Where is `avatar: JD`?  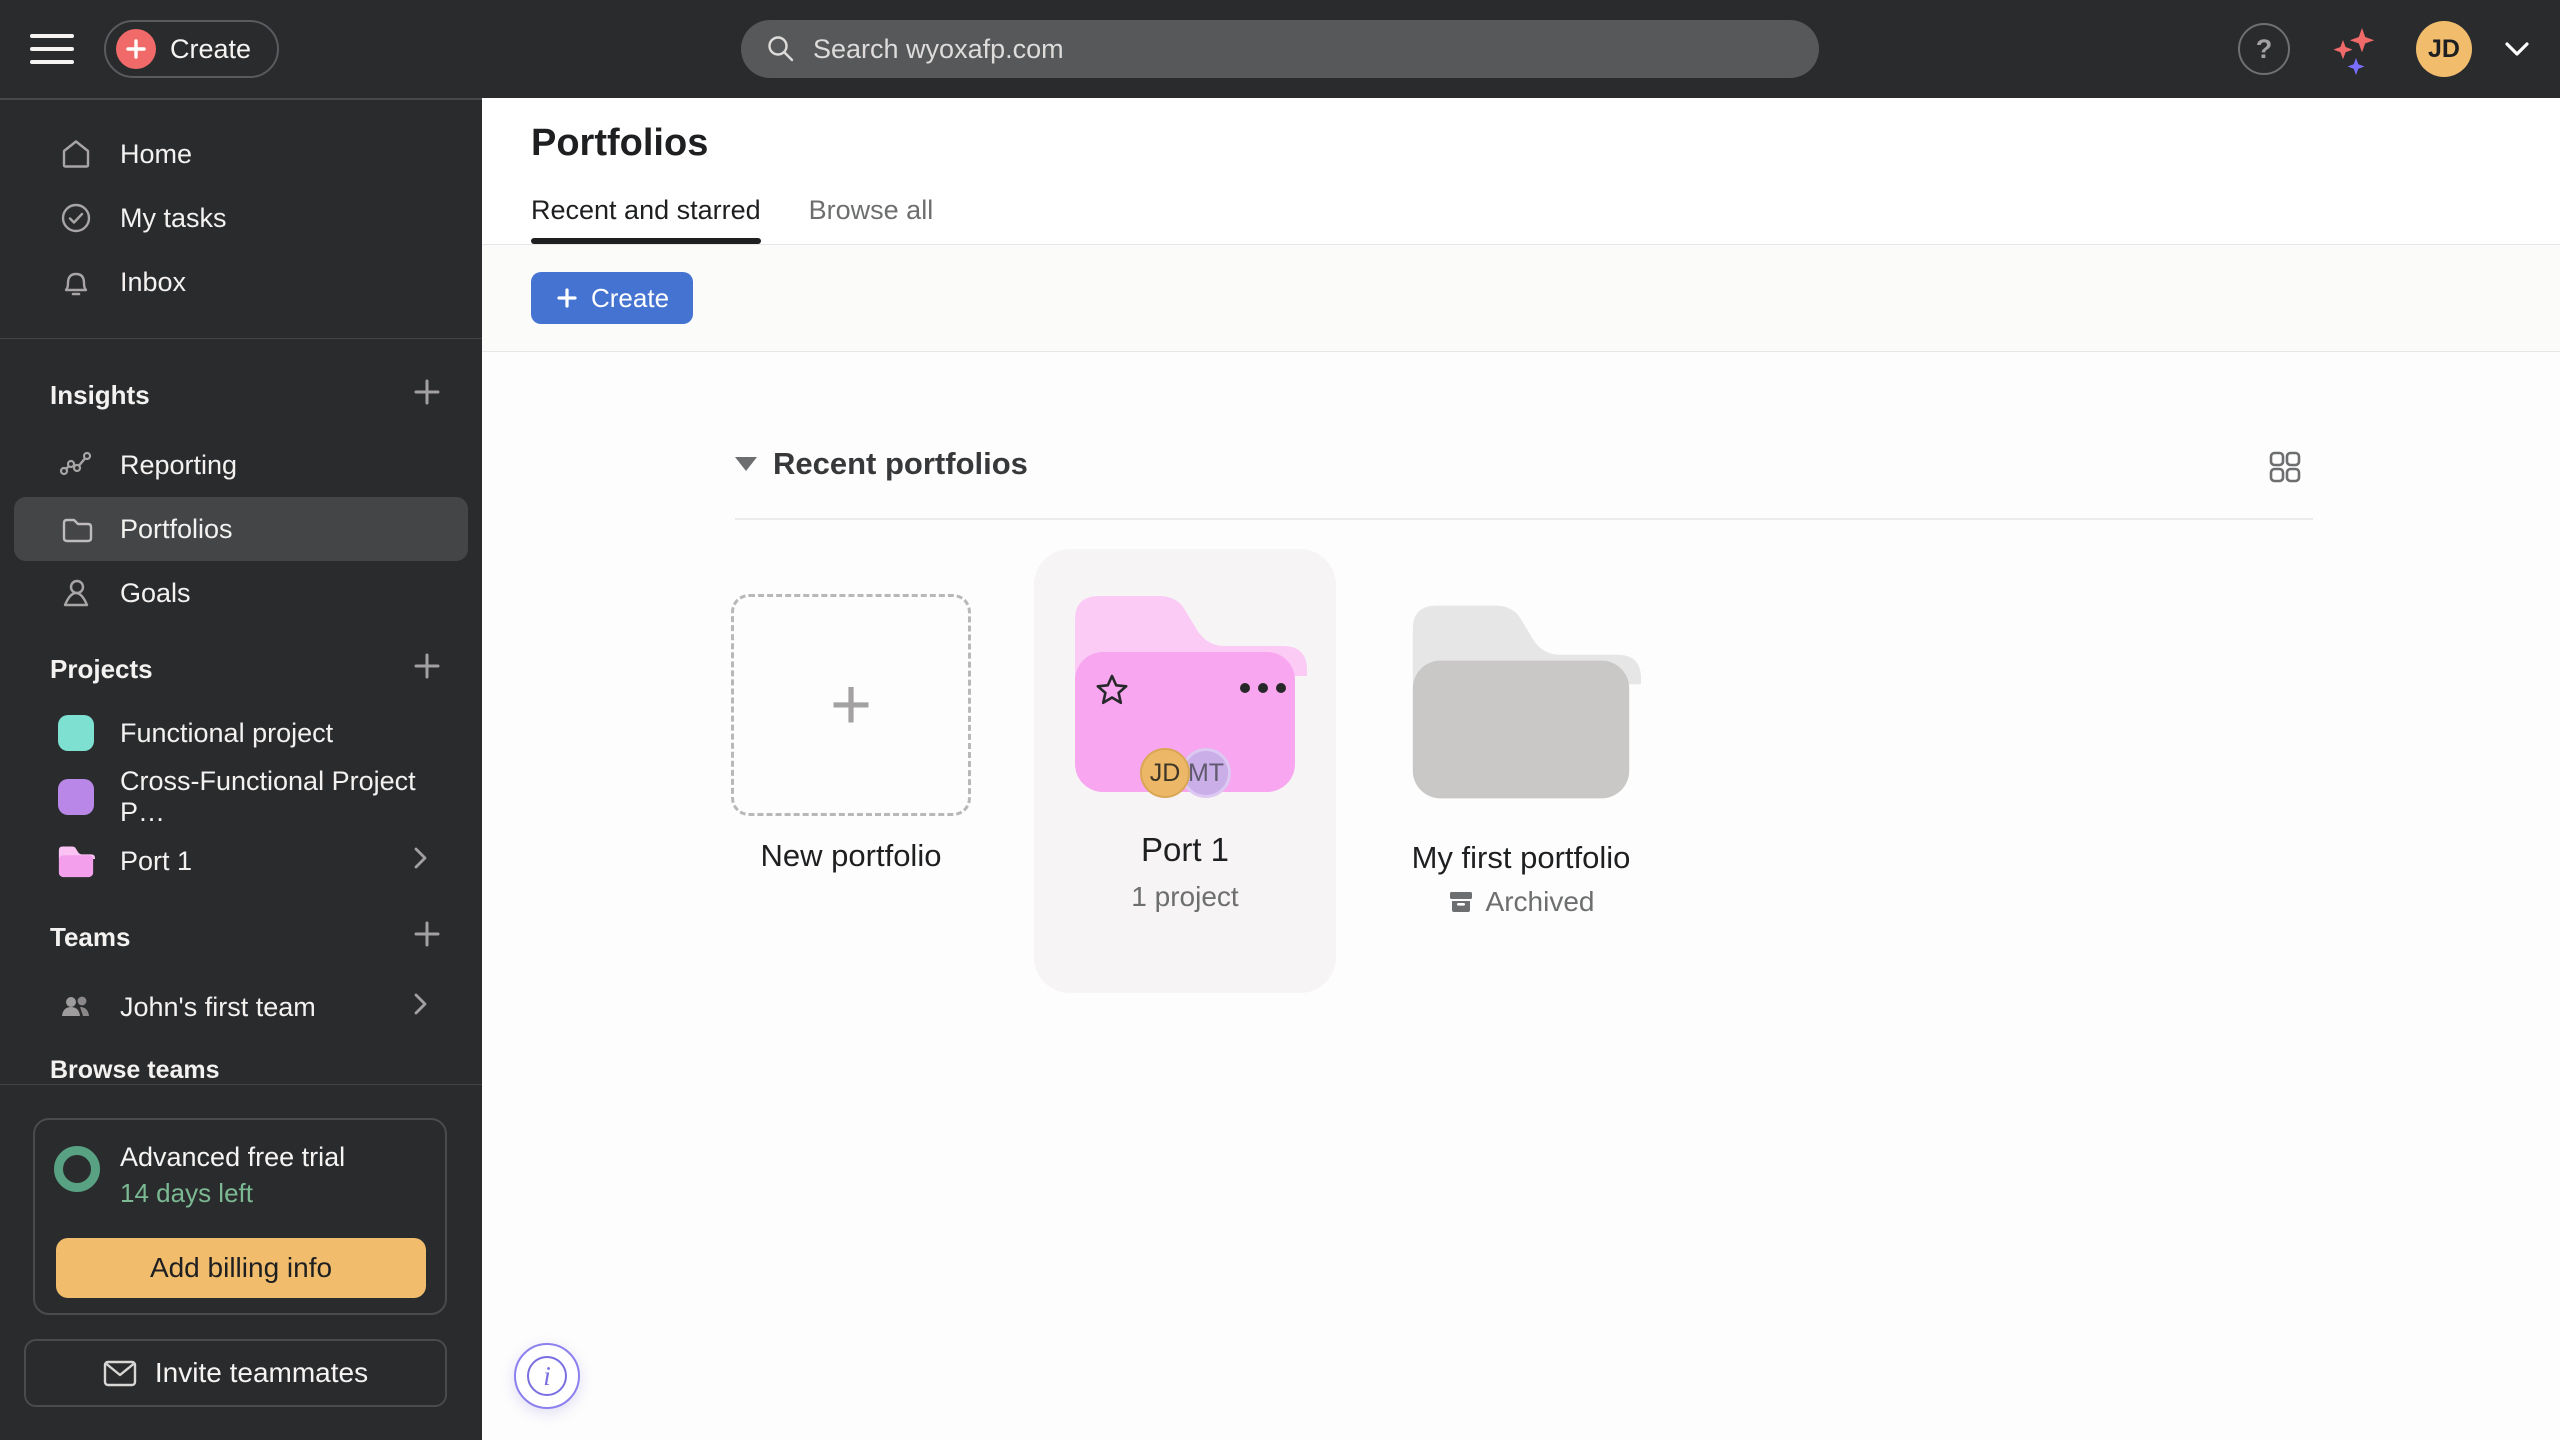 avatar: JD is located at coordinates (1165, 773).